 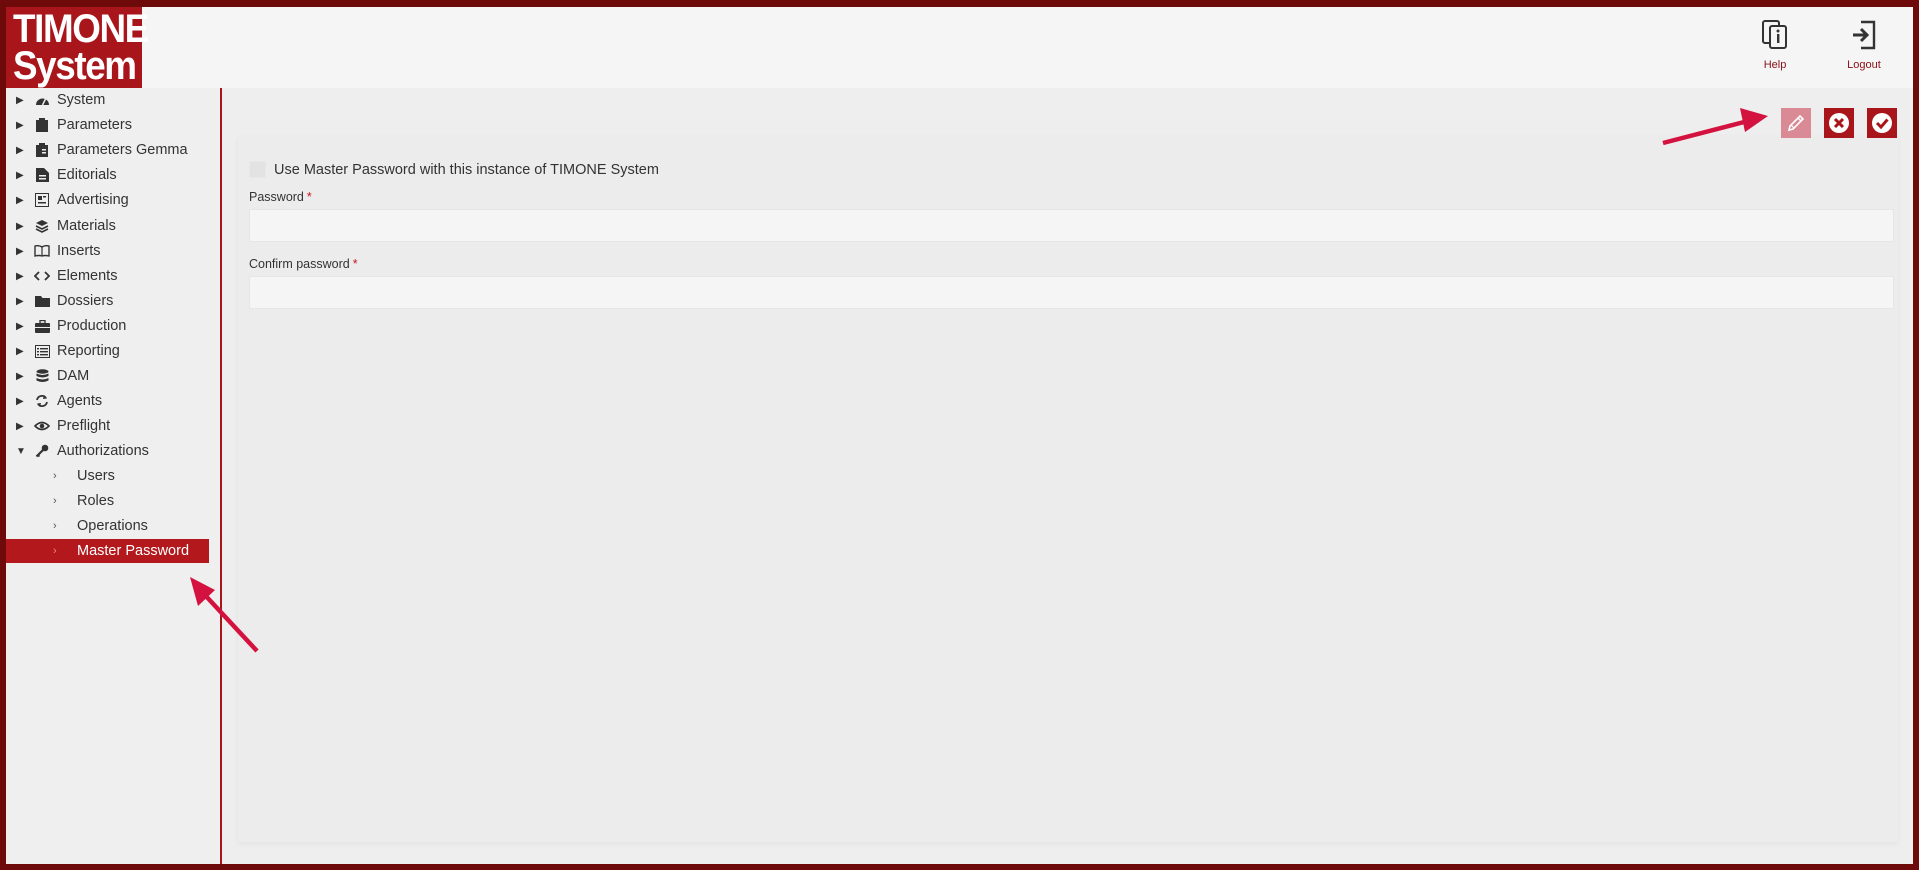 I want to click on annotation-arrow-master-password, so click(x=224, y=615).